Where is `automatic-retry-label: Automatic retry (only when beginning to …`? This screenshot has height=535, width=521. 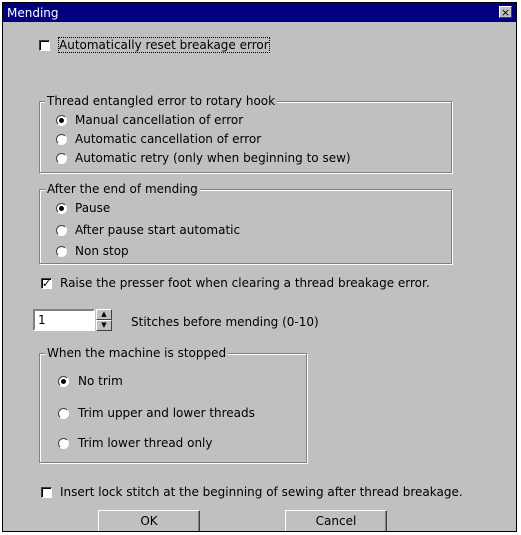
automatic-retry-label: Automatic retry (only when beginning to … is located at coordinates (213, 158).